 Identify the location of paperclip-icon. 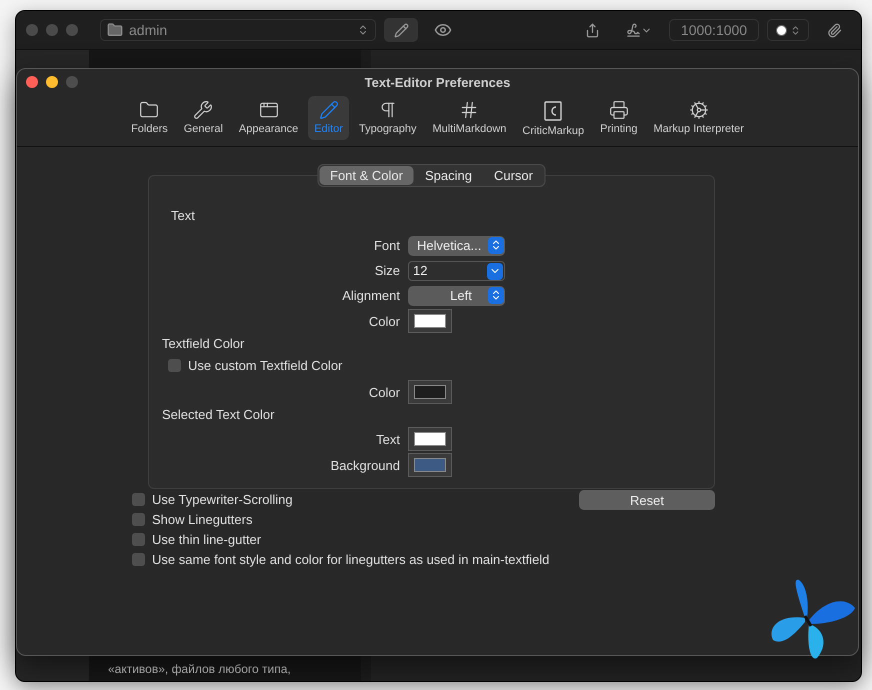
(834, 30).